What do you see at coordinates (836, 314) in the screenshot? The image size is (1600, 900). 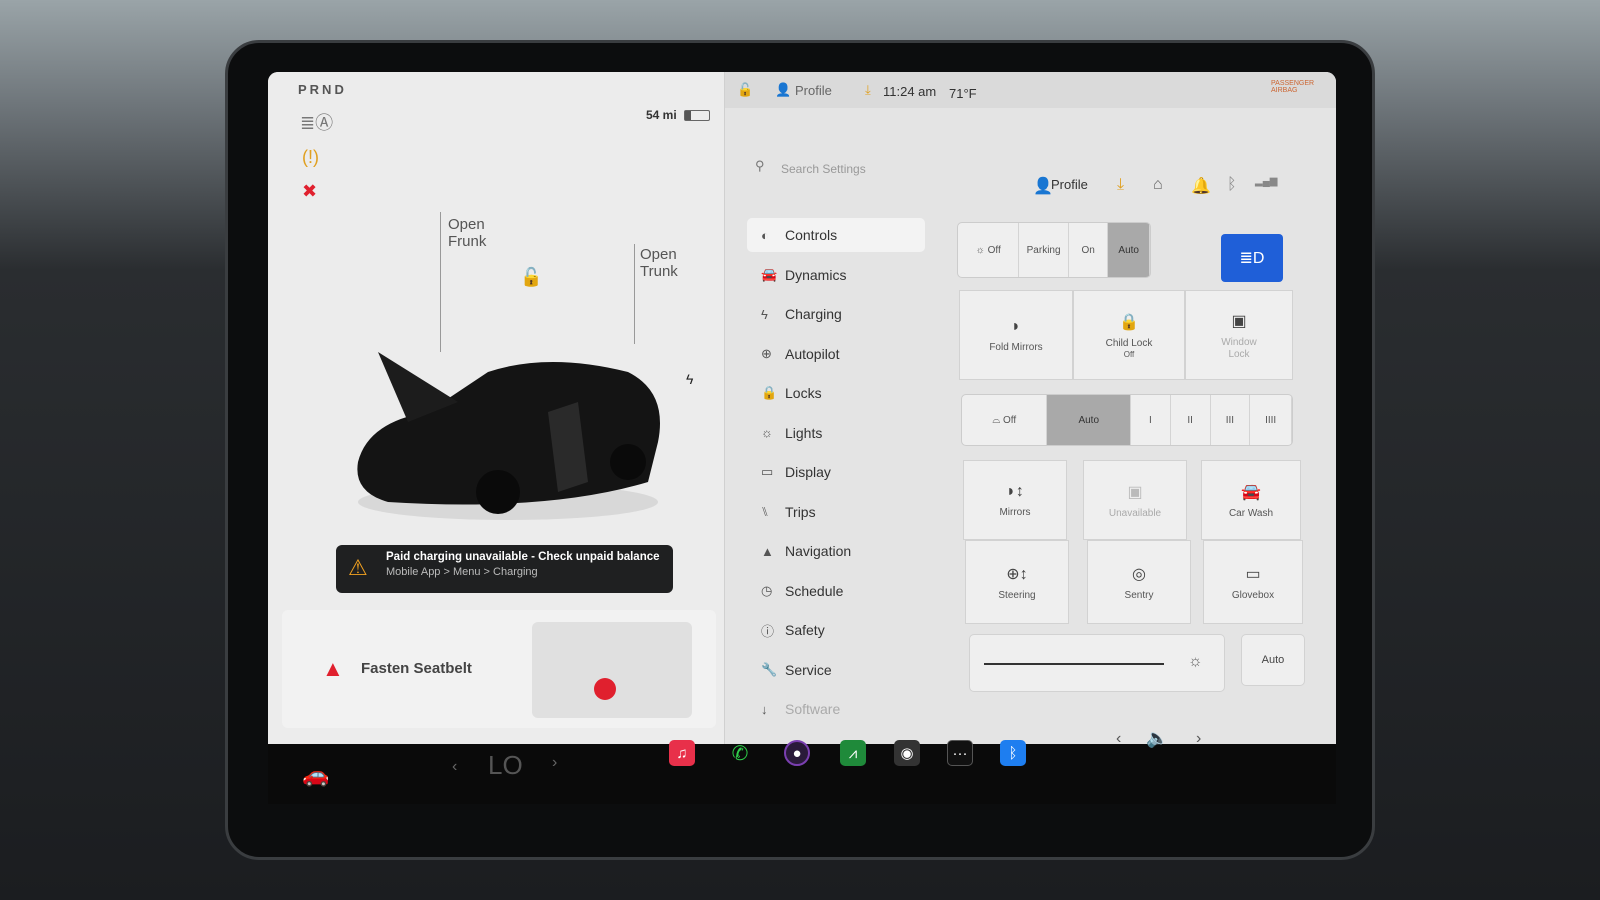 I see `nav-item-charging: ϟ Charging` at bounding box center [836, 314].